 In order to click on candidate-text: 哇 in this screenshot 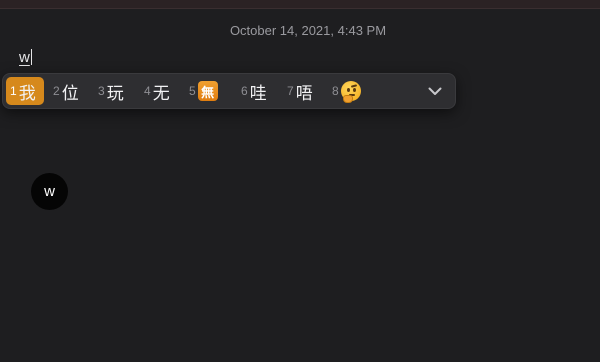, I will do `click(258, 93)`.